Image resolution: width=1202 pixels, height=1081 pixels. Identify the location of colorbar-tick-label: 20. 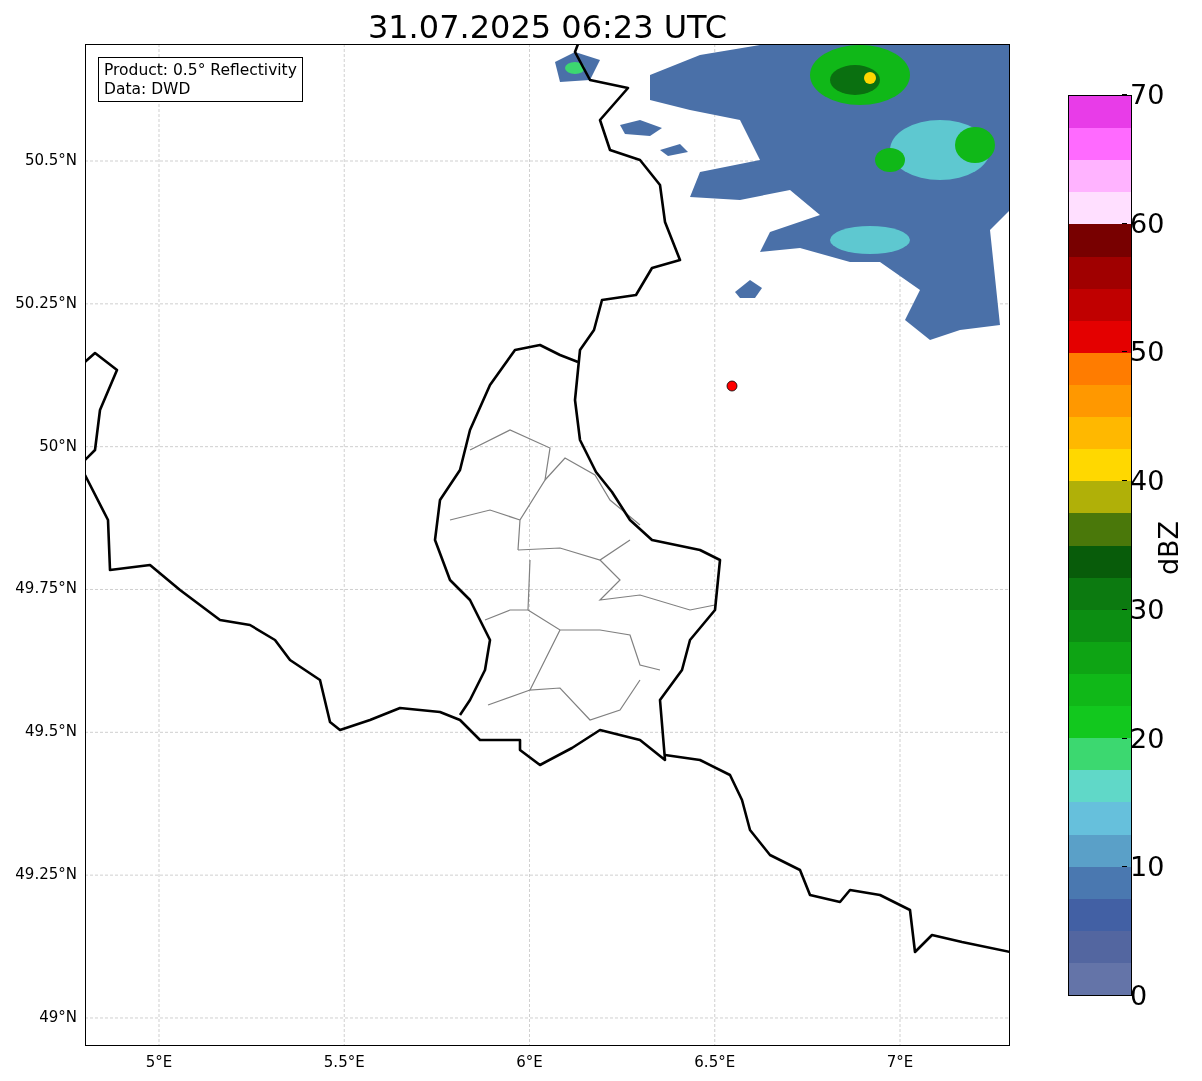
(1147, 738).